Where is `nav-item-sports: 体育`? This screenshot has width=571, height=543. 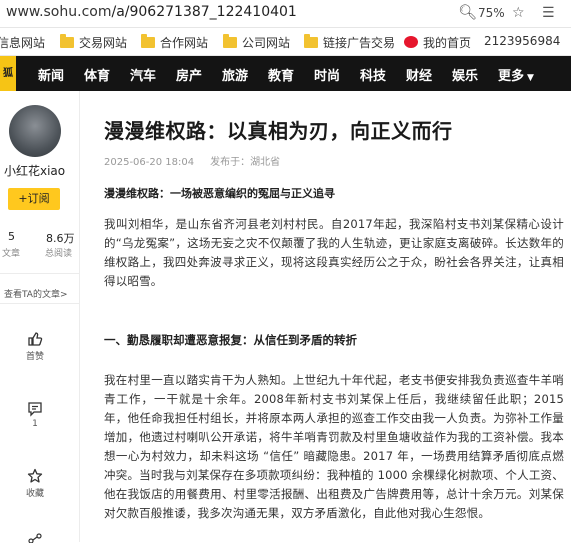 nav-item-sports: 体育 is located at coordinates (97, 74).